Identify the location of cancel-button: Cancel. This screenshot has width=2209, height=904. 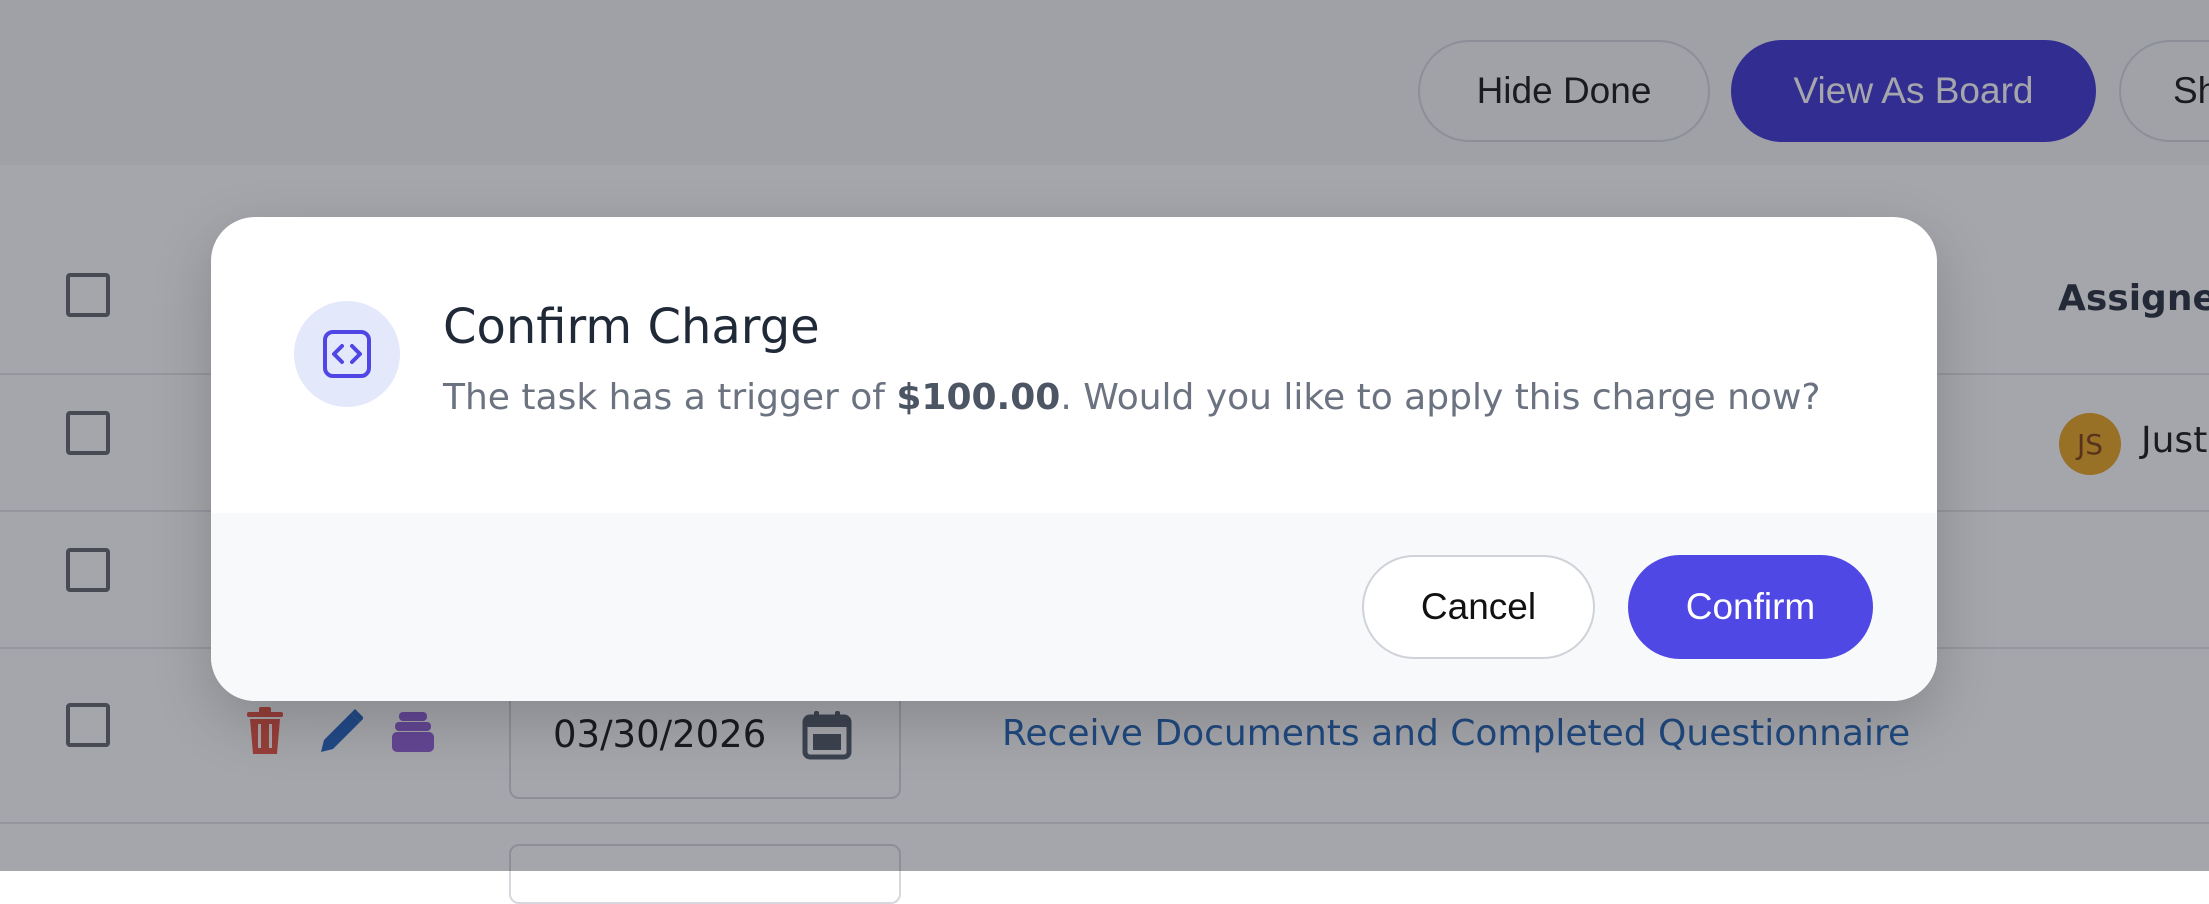
(1478, 607).